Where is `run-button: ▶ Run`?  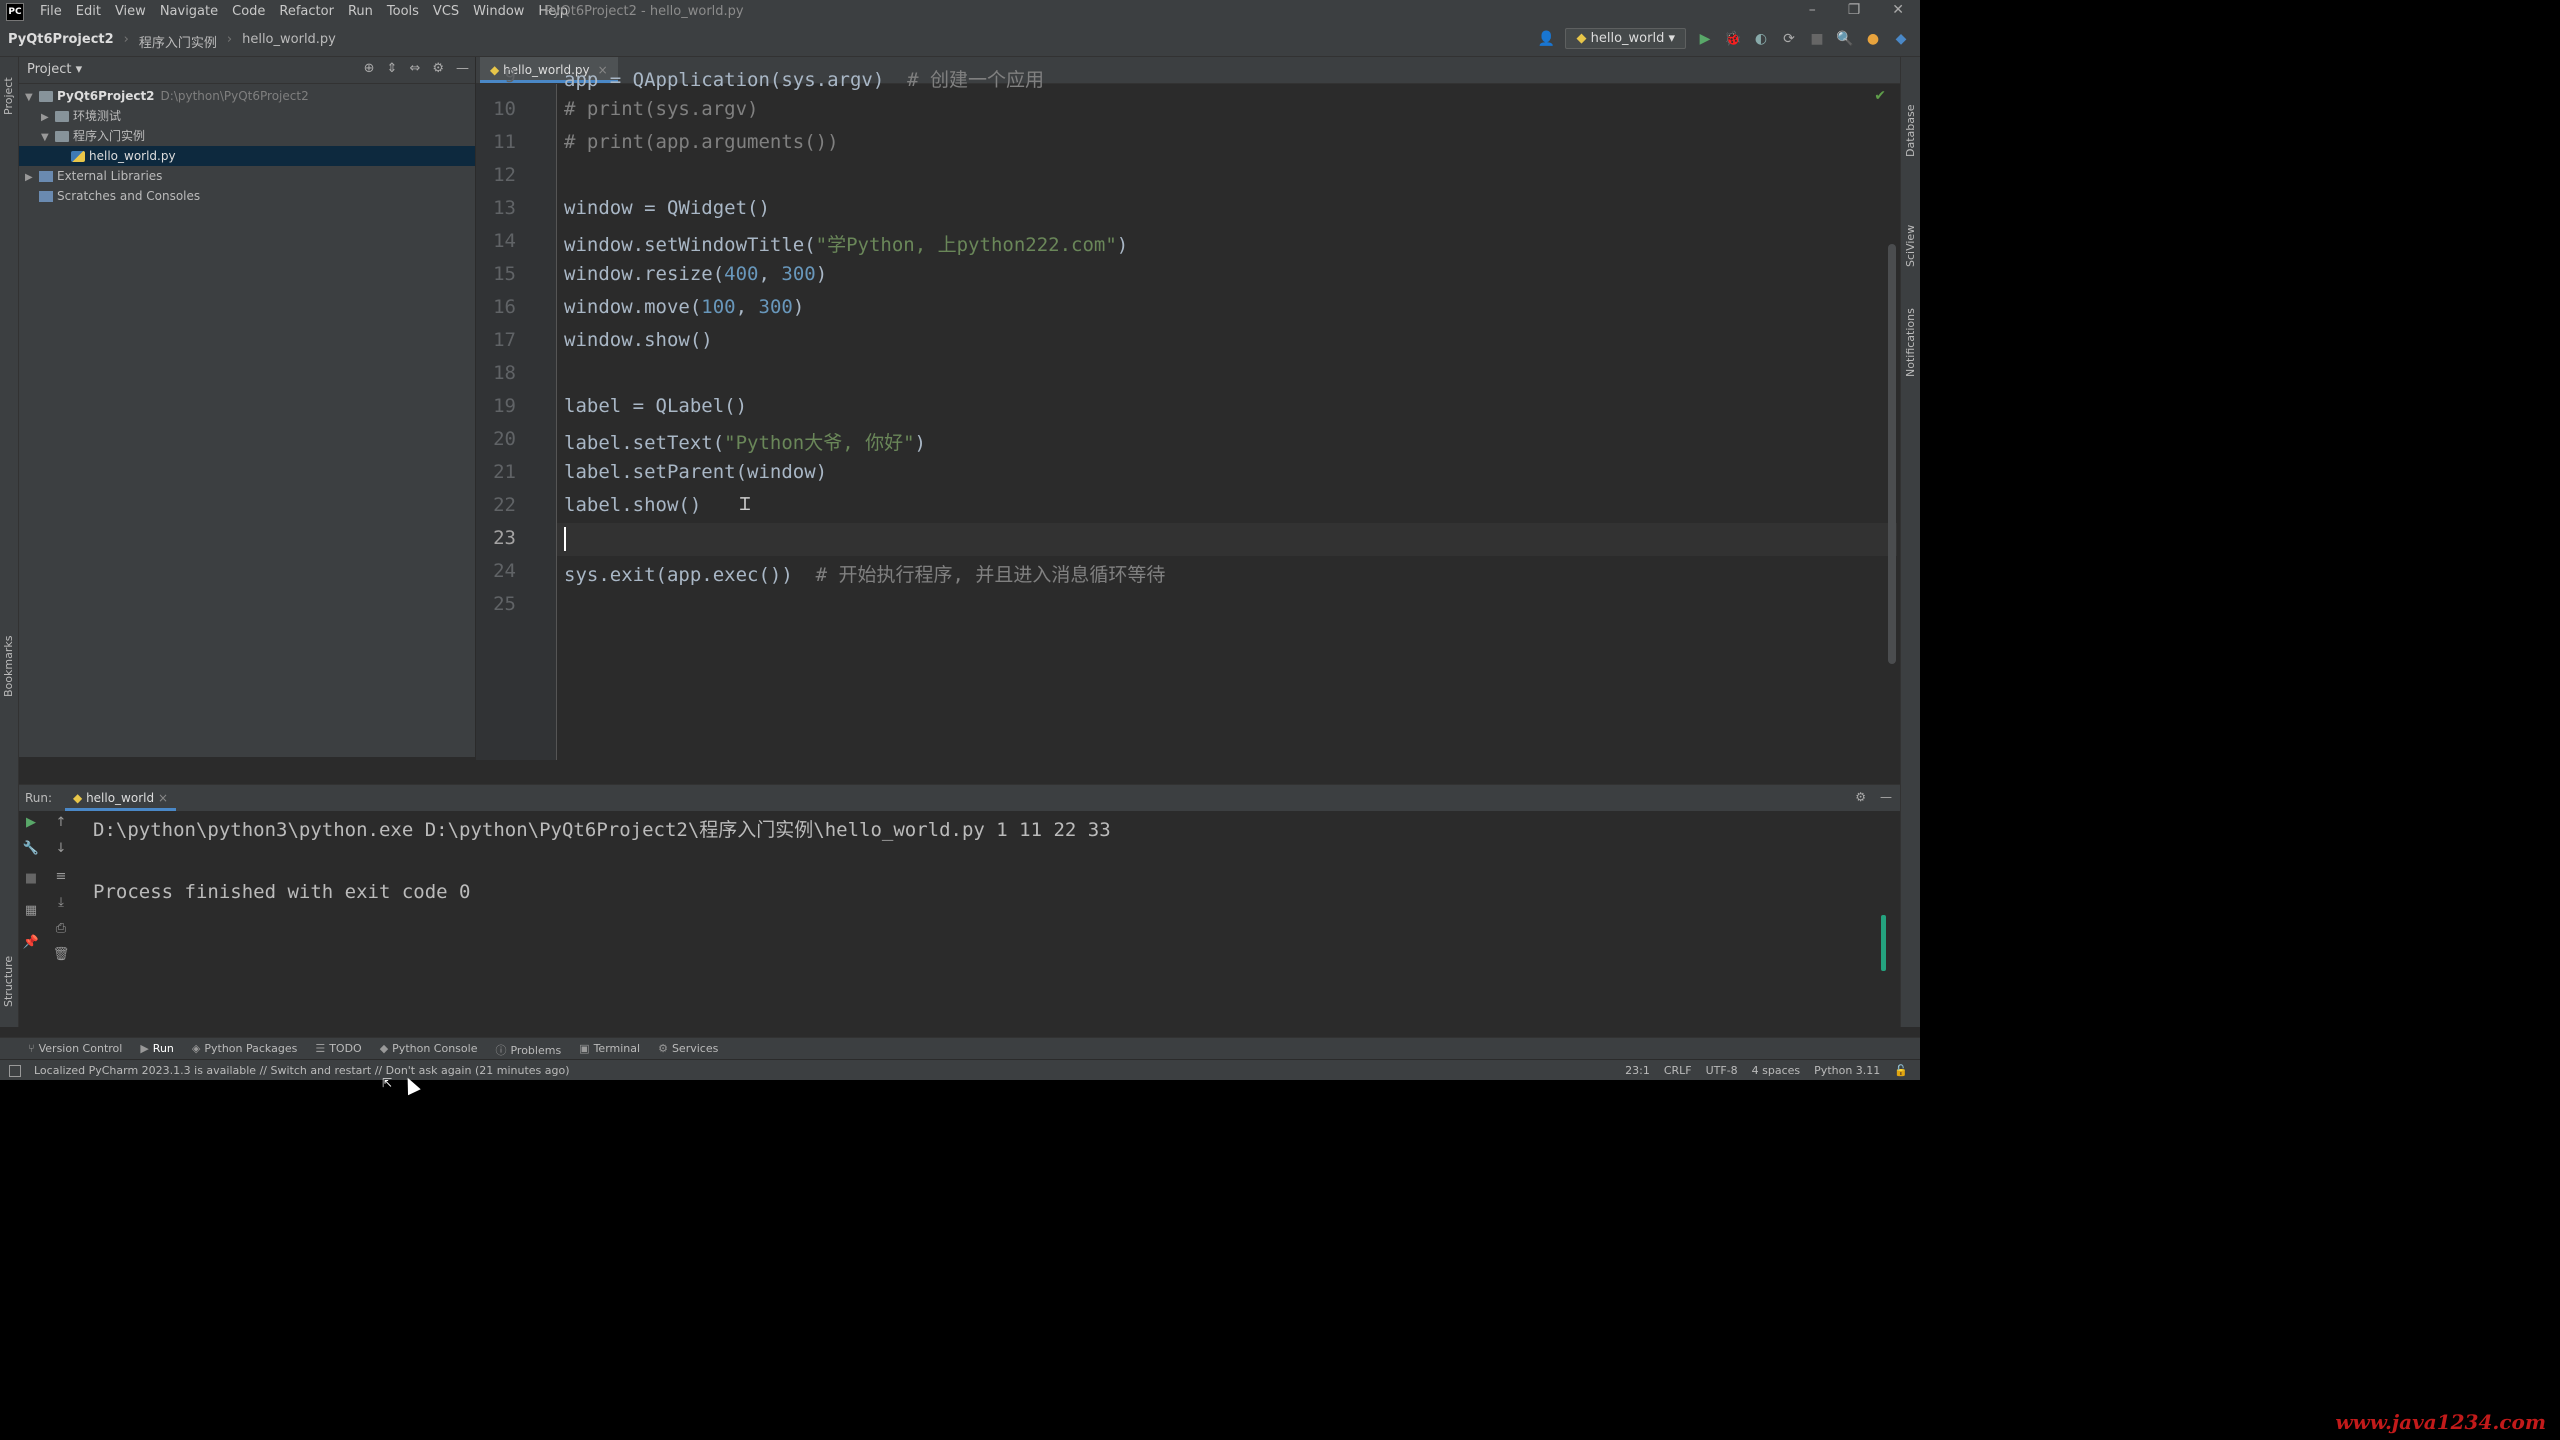
run-button: ▶ Run is located at coordinates (157, 1050).